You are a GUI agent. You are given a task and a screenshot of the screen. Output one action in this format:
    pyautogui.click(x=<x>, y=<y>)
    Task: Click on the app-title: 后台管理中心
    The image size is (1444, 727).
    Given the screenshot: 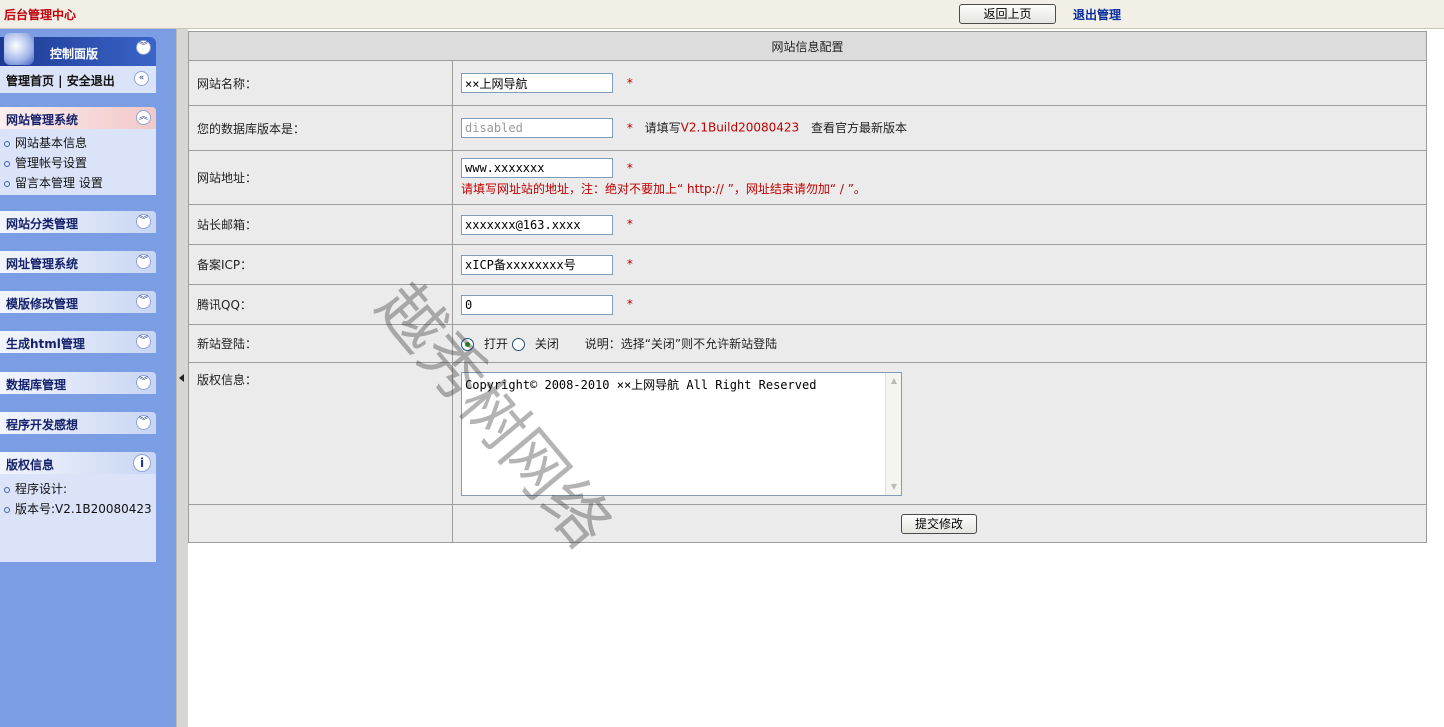 What is the action you would take?
    pyautogui.click(x=40, y=15)
    